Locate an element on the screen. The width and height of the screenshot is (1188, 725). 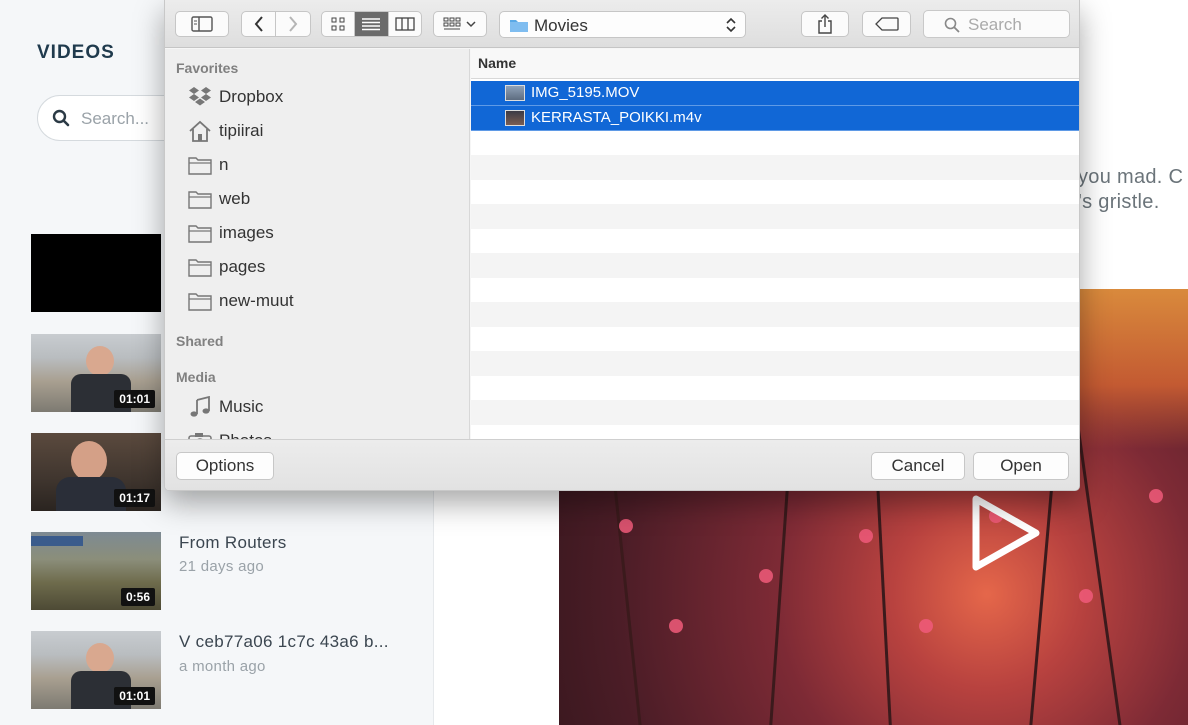
movies-folder-icon is located at coordinates (519, 26).